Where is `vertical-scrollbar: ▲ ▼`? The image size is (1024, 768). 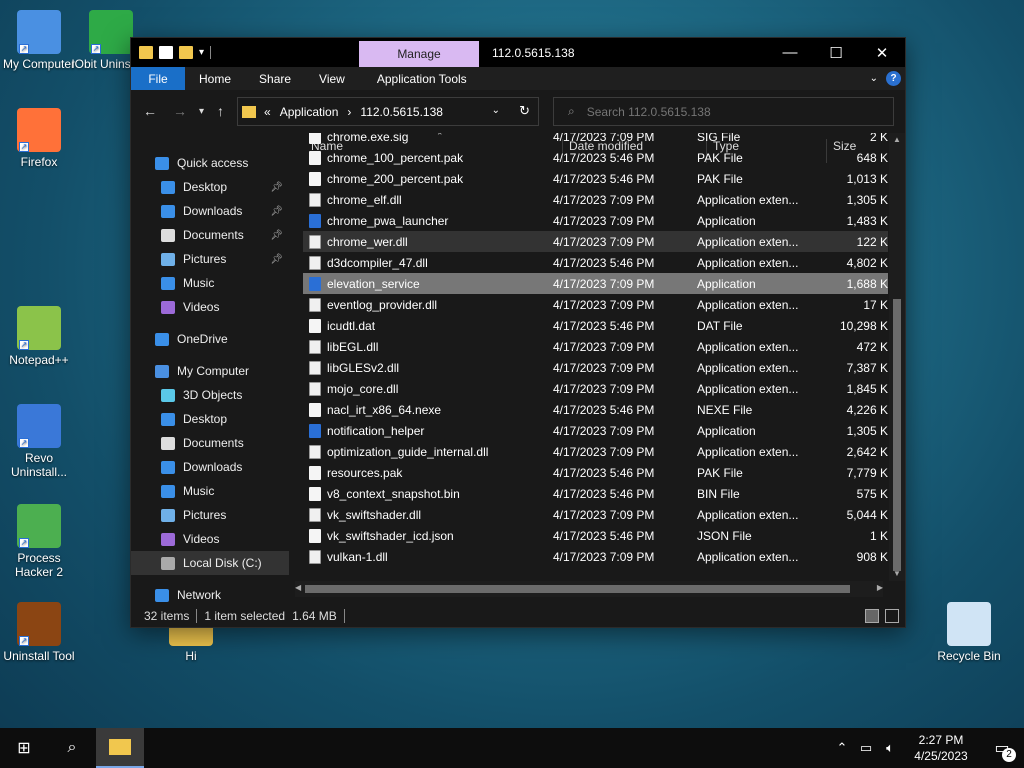
vertical-scrollbar: ▲ ▼ is located at coordinates (897, 357).